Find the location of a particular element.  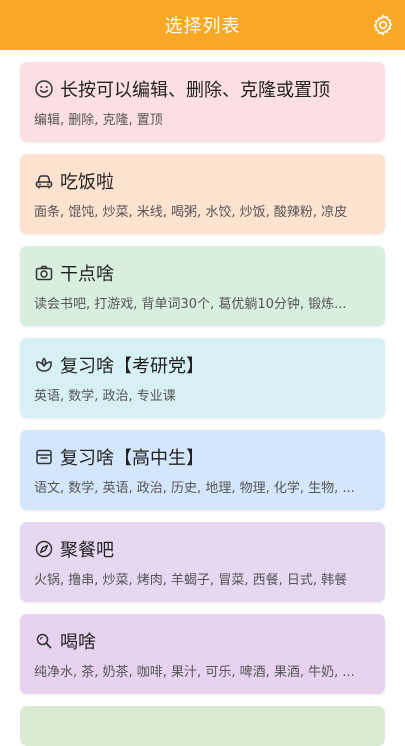

flower-icon is located at coordinates (44, 364).